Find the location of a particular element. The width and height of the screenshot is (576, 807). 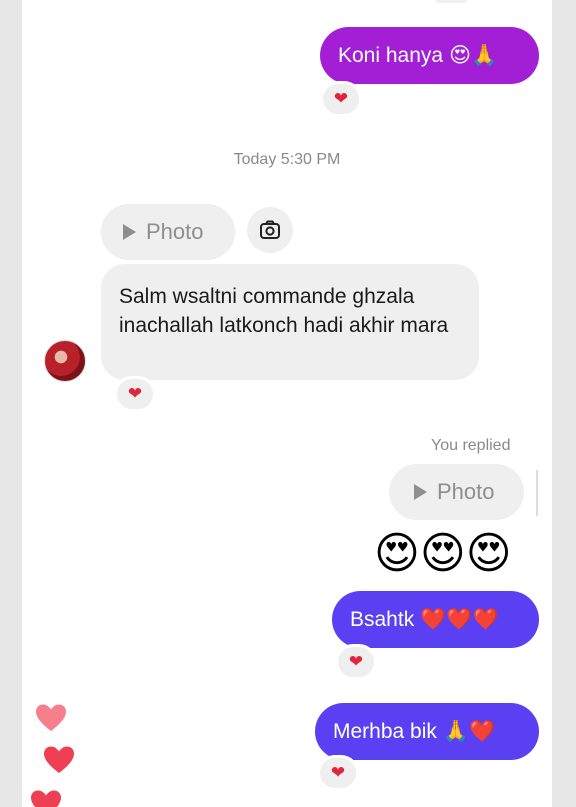

reaction-pill-partial is located at coordinates (451, 3).